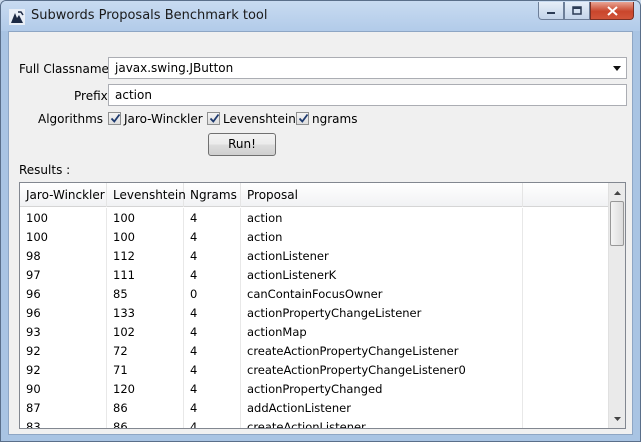  I want to click on table-row: 92 71 4 createActionPropertyChangeListener0, so click(314, 369).